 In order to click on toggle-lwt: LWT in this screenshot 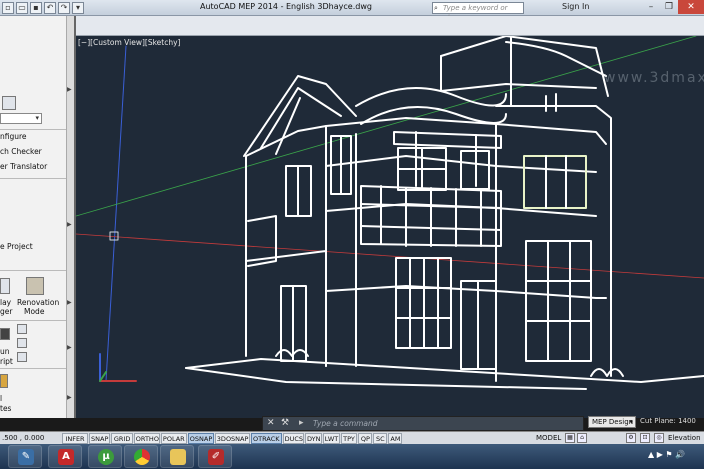, I will do `click(331, 438)`.